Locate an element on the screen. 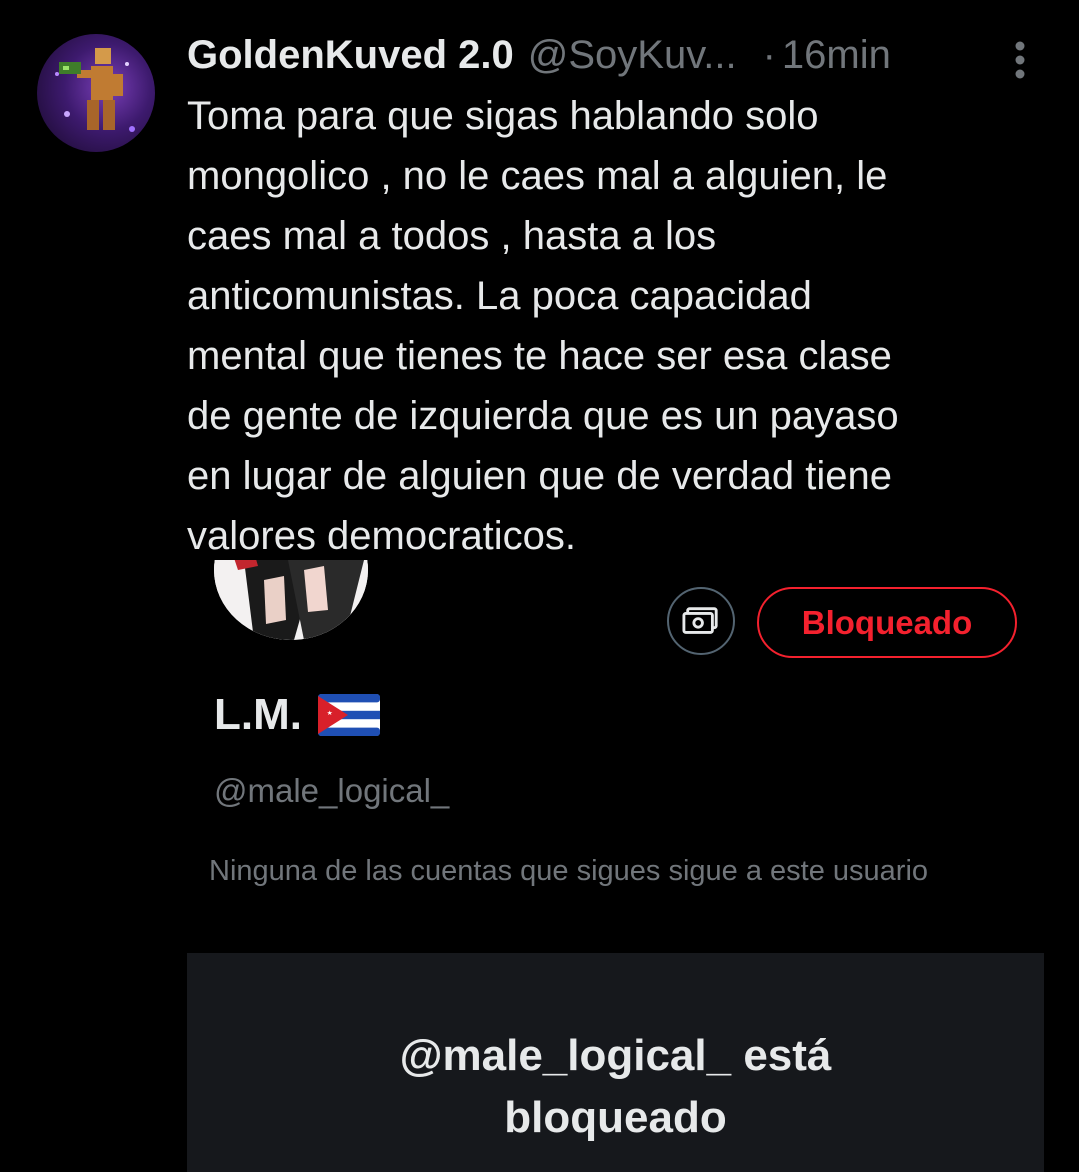  profile-name-row: L.M. is located at coordinates (297, 715).